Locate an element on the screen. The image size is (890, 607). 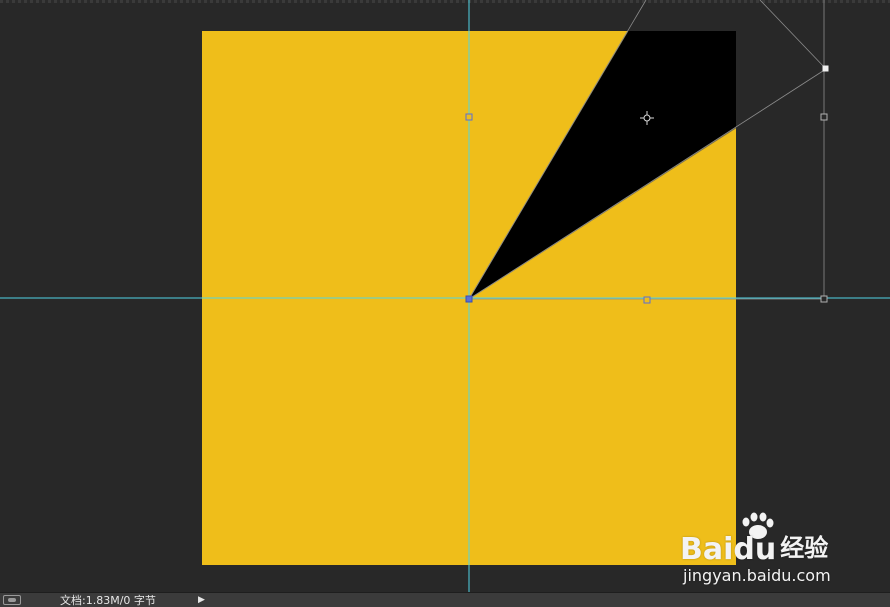
watermark-logo-text: Baidu 经验 is located at coordinates (754, 547).